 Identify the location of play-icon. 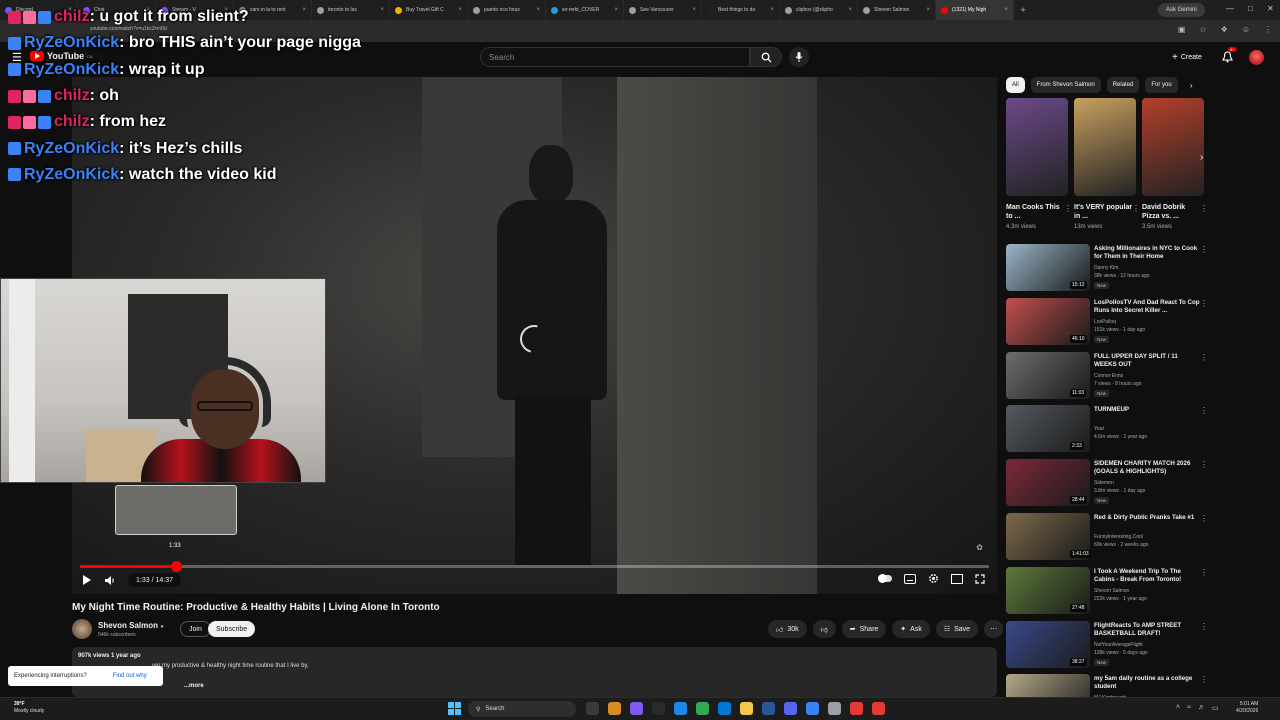
(87, 580).